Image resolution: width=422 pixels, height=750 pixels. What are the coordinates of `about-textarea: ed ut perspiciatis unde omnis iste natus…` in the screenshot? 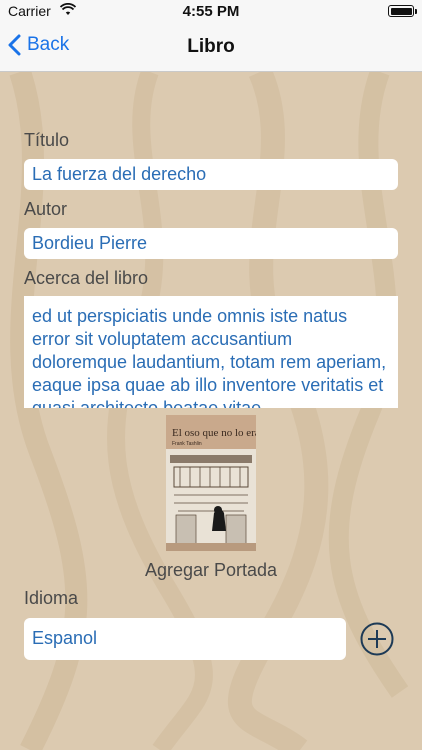 It's located at (211, 352).